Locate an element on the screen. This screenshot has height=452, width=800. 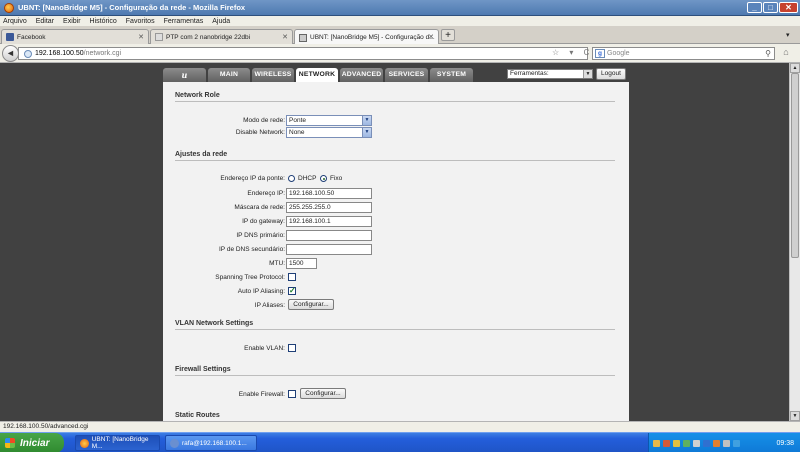
scroll-up-icon: ▲ is located at coordinates (795, 68).